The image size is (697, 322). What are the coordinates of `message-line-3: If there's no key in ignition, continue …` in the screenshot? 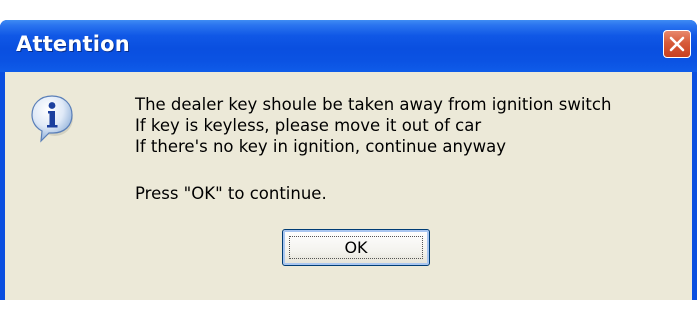 It's located at (321, 146).